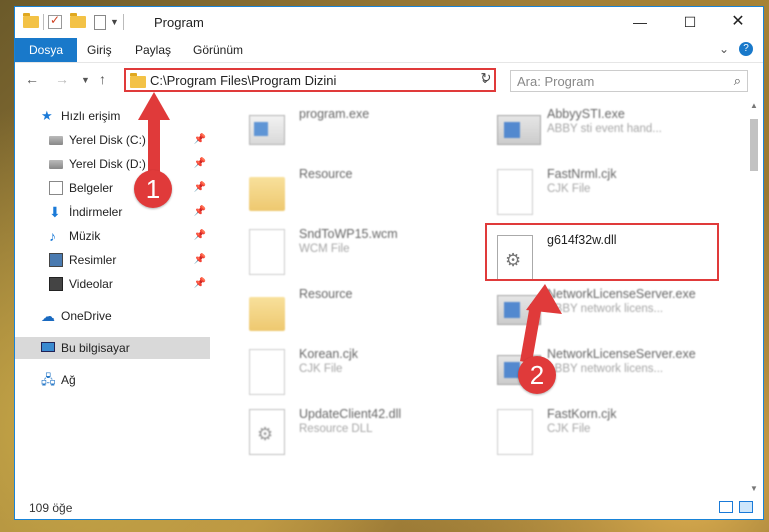 The height and width of the screenshot is (532, 769). I want to click on downloads-icon: ⬇, so click(55, 212).